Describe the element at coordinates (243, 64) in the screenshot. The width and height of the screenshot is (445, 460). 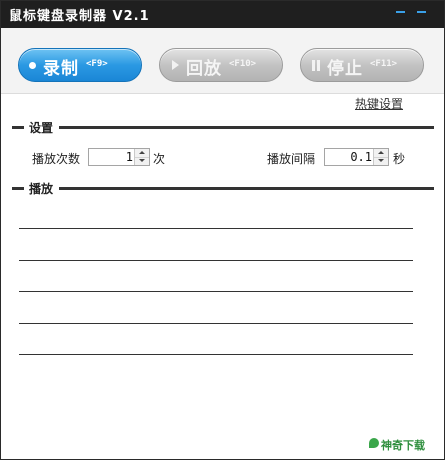
I see `play-hotkey: <F10>` at that location.